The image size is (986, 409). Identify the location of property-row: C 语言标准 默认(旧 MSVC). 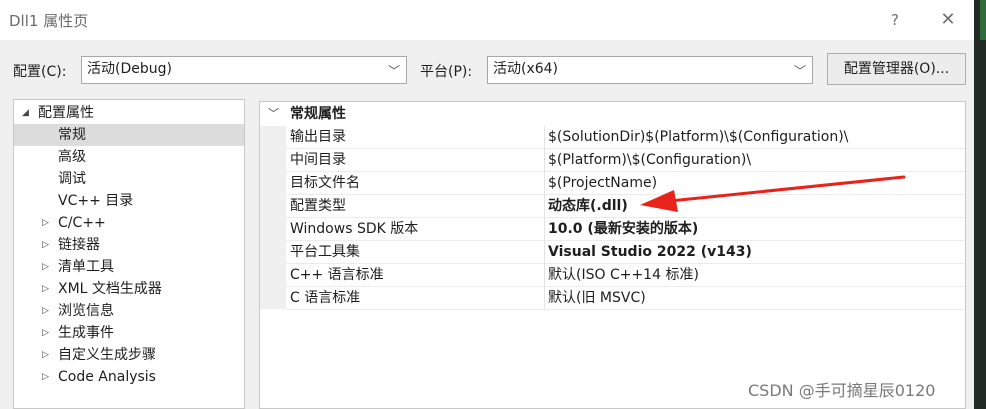
(625, 298).